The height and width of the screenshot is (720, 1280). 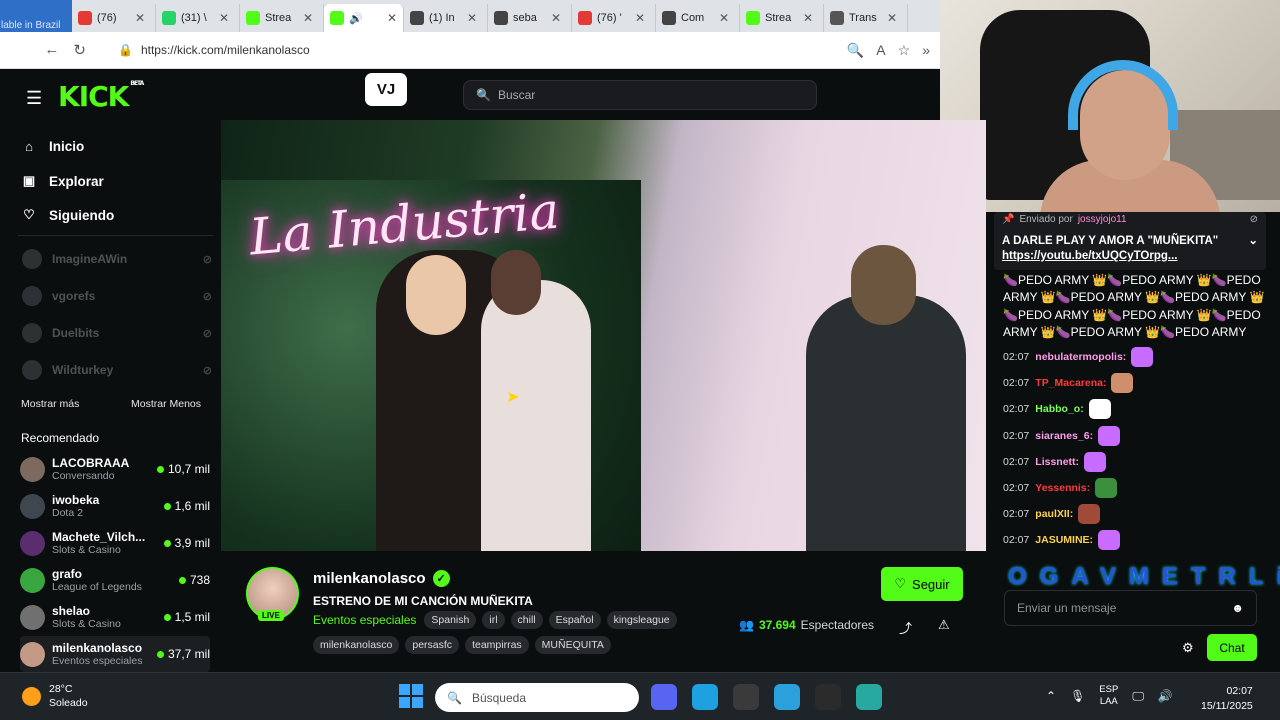 What do you see at coordinates (446, 18) in the screenshot?
I see `browser-tab: (1) In ✕` at bounding box center [446, 18].